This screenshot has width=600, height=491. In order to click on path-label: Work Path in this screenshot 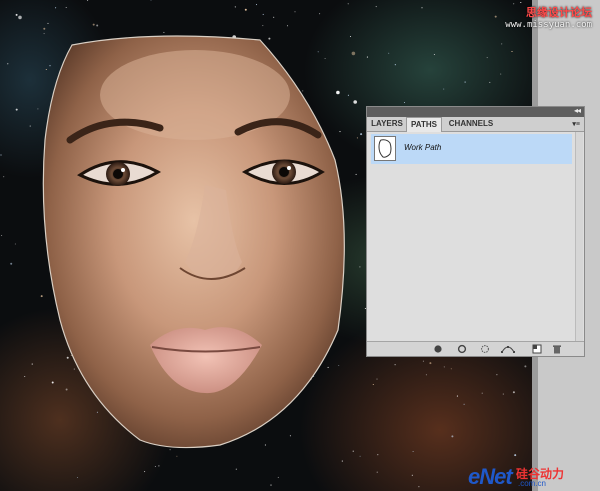, I will do `click(423, 147)`.